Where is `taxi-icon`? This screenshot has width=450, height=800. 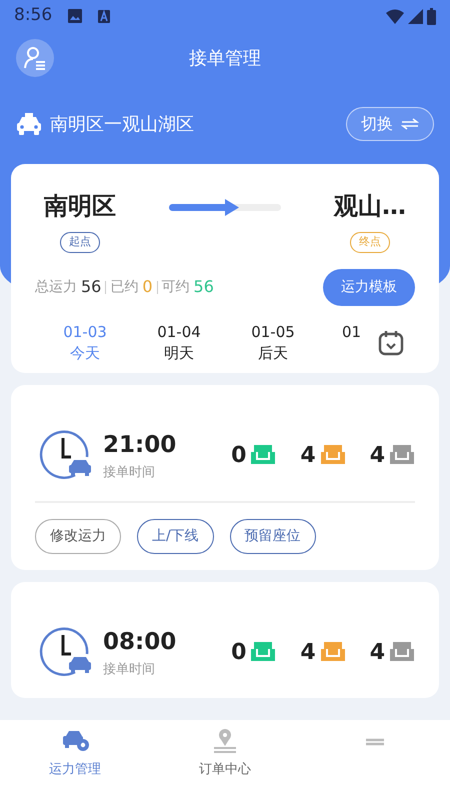 taxi-icon is located at coordinates (29, 124).